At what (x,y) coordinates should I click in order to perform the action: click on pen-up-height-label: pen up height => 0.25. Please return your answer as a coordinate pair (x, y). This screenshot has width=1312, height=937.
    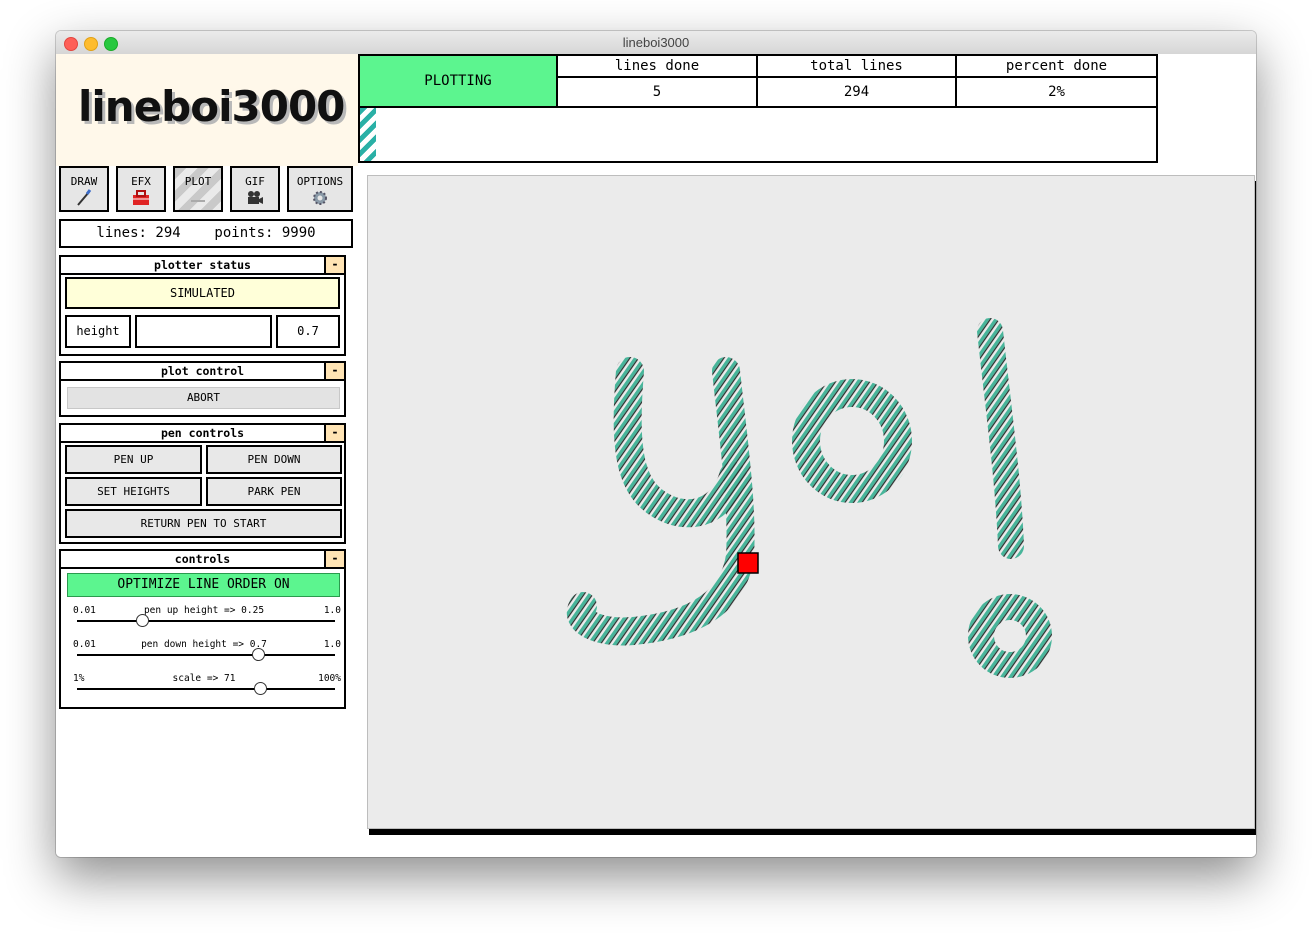
    Looking at the image, I should click on (204, 610).